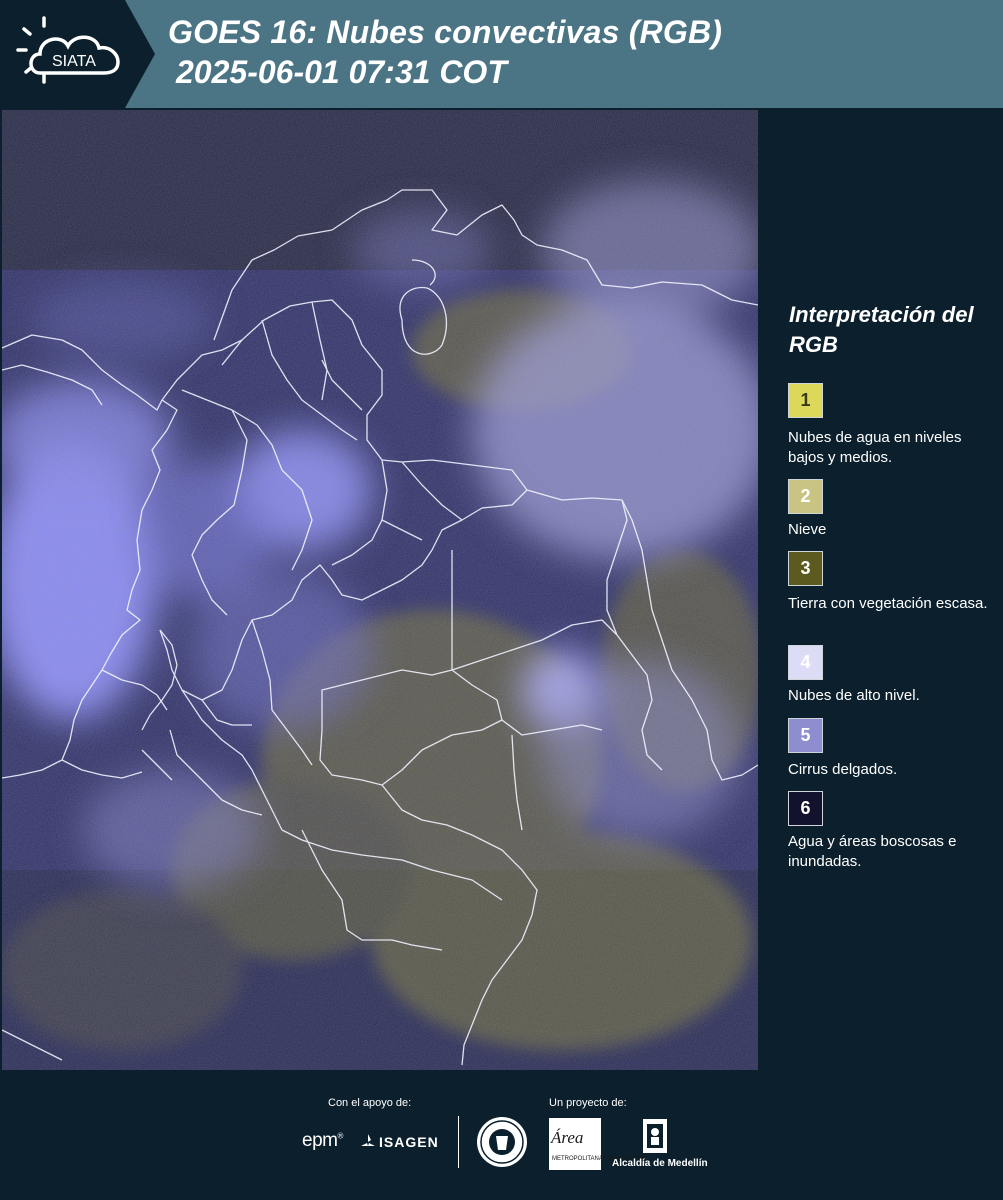 This screenshot has width=1003, height=1200. What do you see at coordinates (660, 1163) in the screenshot?
I see `alcaldia-text: Alcaldía de Medellín` at bounding box center [660, 1163].